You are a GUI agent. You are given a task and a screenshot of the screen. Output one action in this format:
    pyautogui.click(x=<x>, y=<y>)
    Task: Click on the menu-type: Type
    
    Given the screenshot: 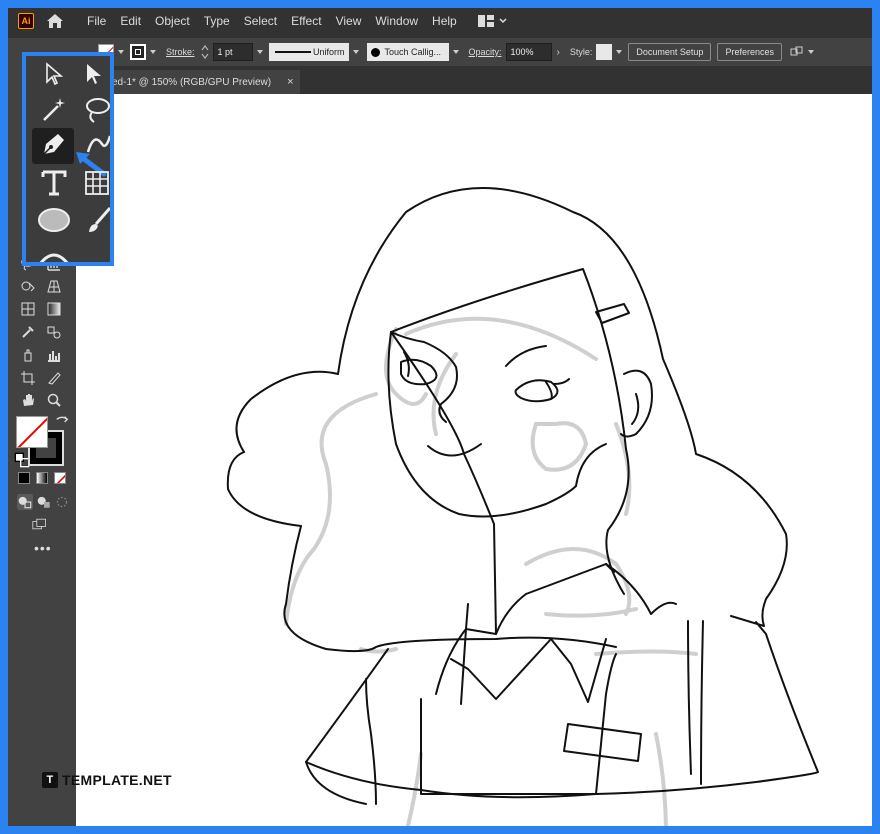 What is the action you would take?
    pyautogui.click(x=217, y=21)
    